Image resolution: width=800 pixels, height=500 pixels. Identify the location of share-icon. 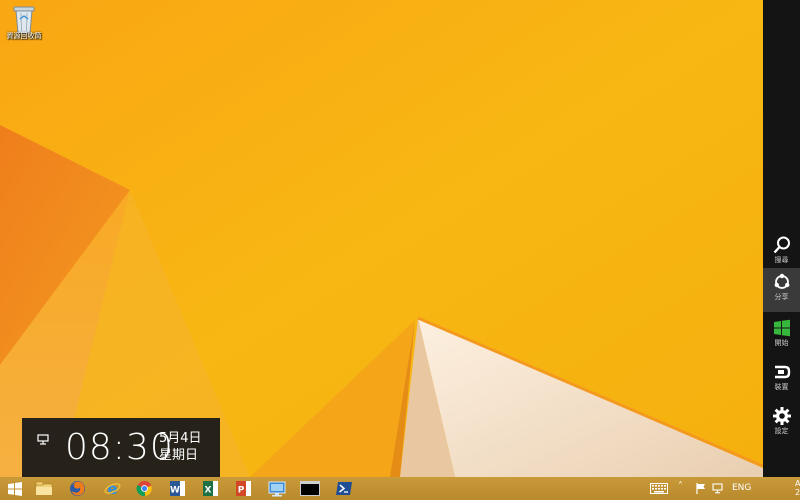
(781, 281).